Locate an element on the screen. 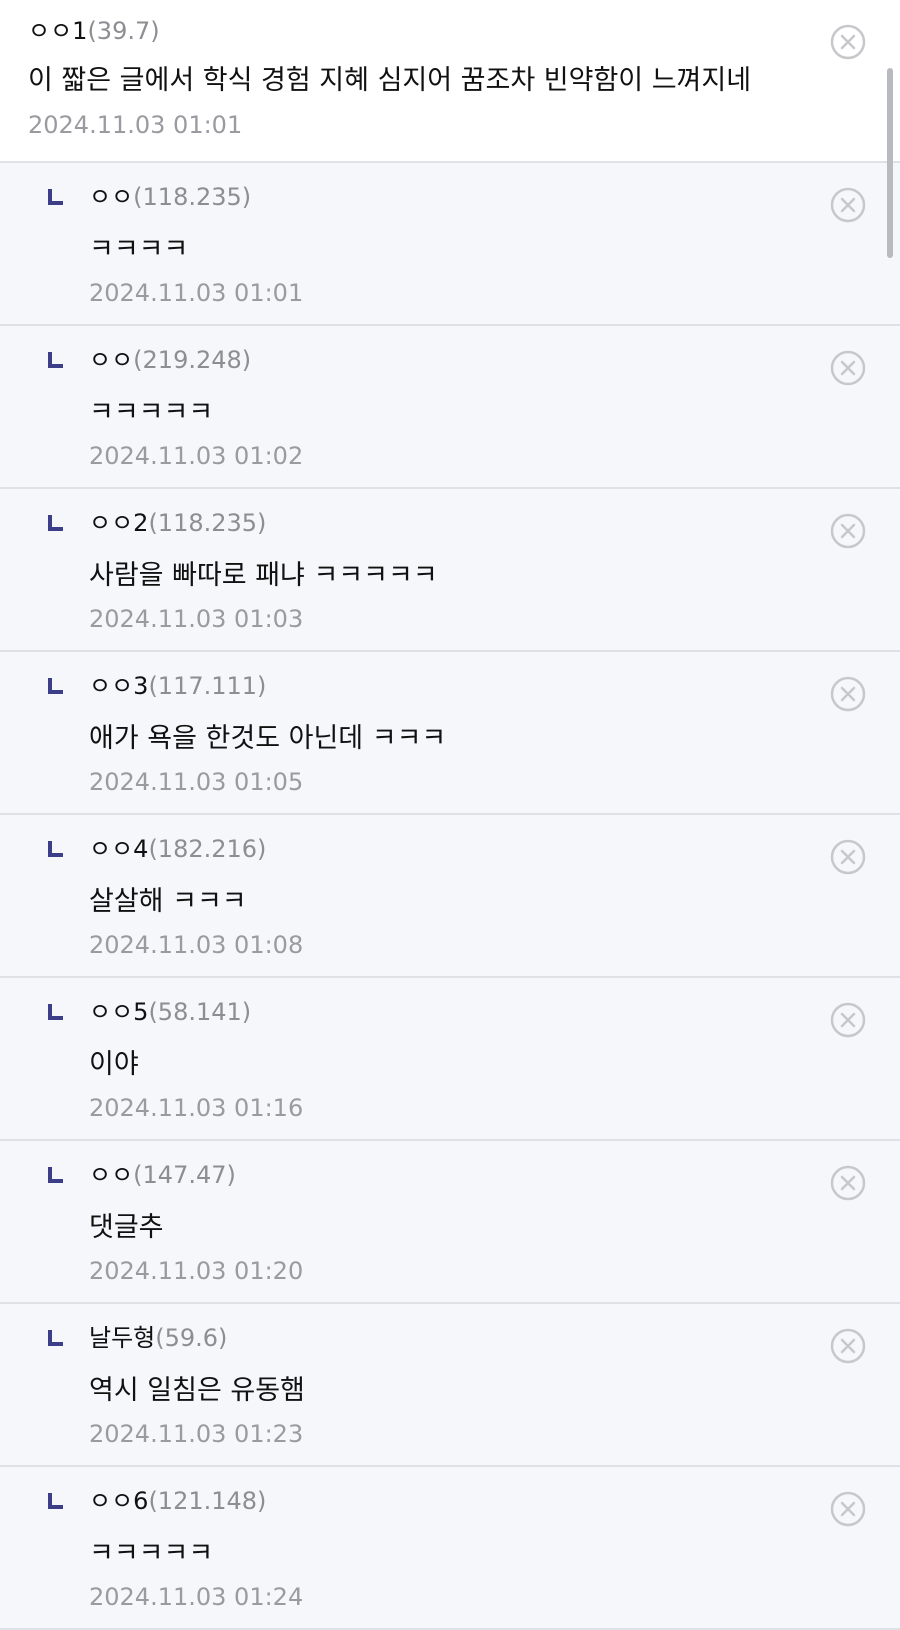 The height and width of the screenshot is (1630, 900). comment-nickname: ㅇㅇ2 is located at coordinates (118, 523).